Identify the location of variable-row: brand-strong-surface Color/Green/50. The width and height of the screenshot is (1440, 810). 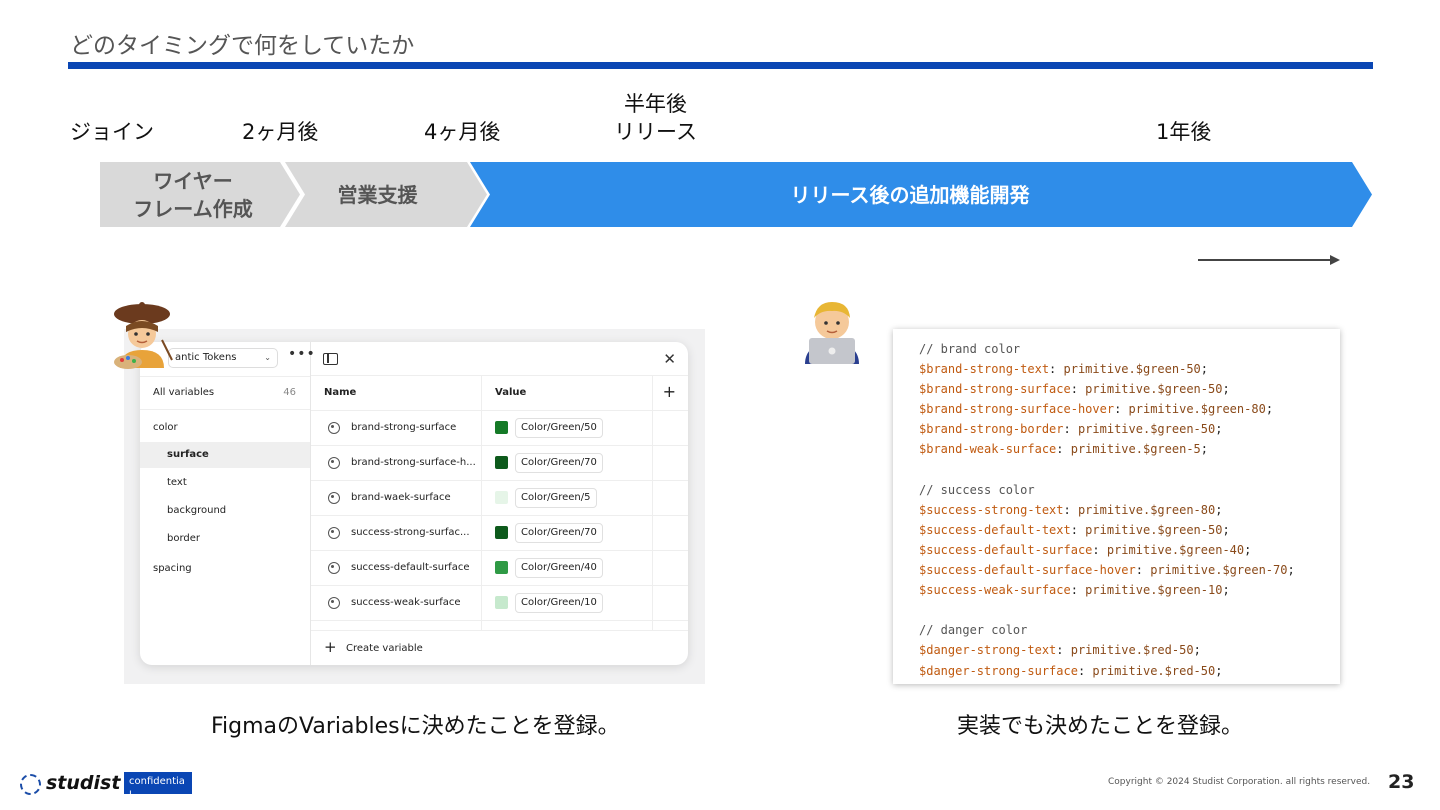
(499, 428).